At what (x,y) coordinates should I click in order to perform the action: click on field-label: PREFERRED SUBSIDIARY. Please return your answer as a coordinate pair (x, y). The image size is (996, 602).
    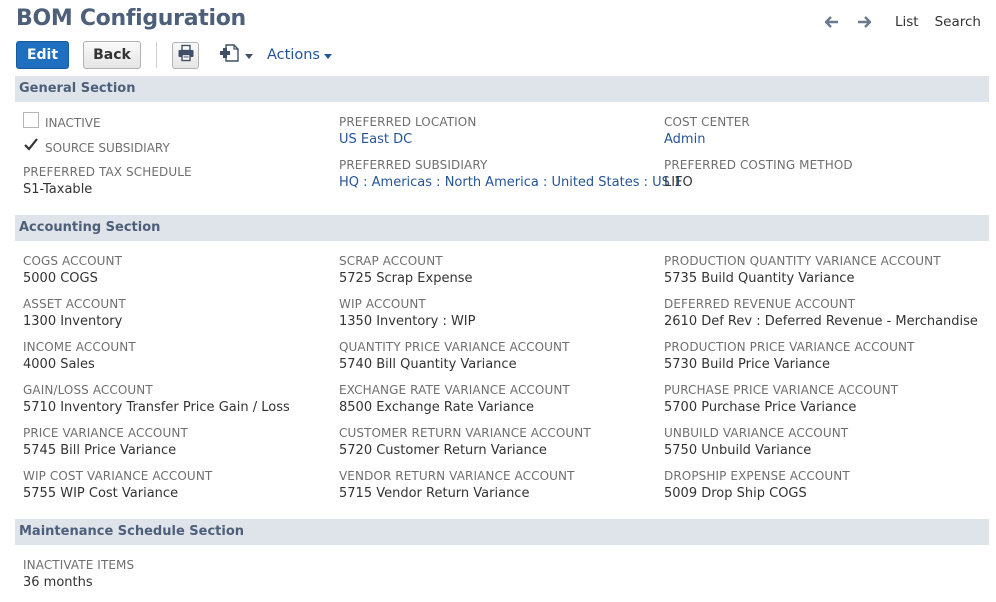
    Looking at the image, I should click on (413, 165).